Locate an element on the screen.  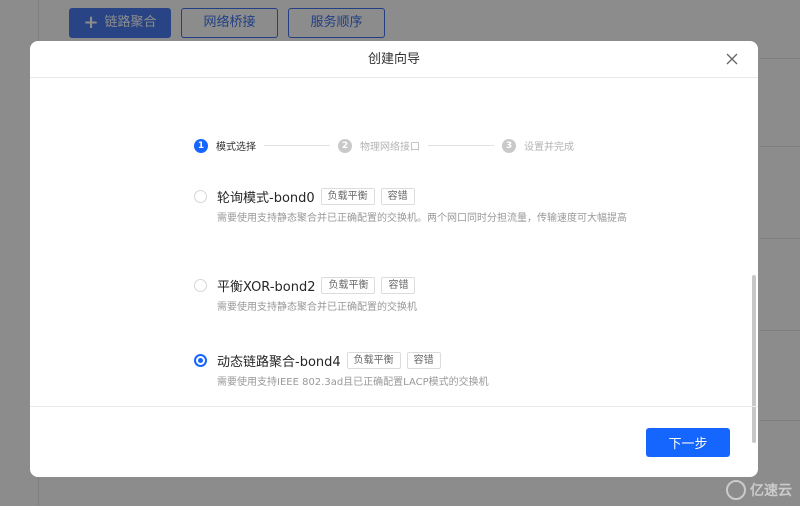
step-mode-select: 1 模式选择 is located at coordinates (225, 145).